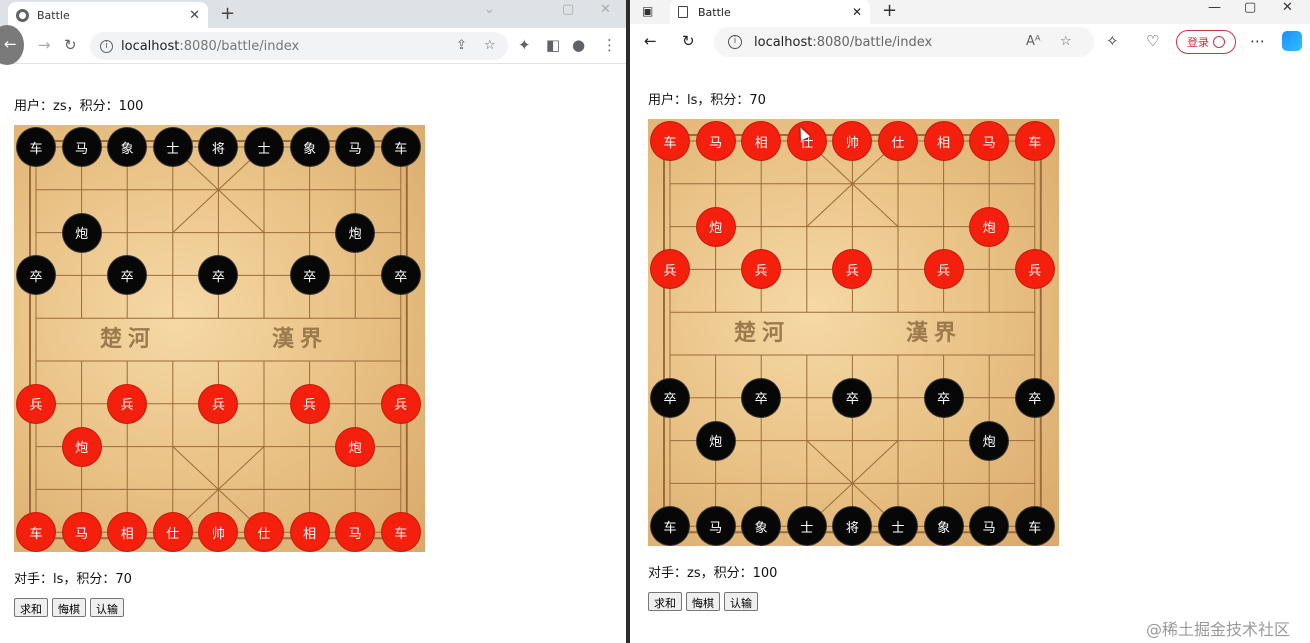  What do you see at coordinates (770, 12) in the screenshot?
I see `edge-tab-battle: Battle ✕` at bounding box center [770, 12].